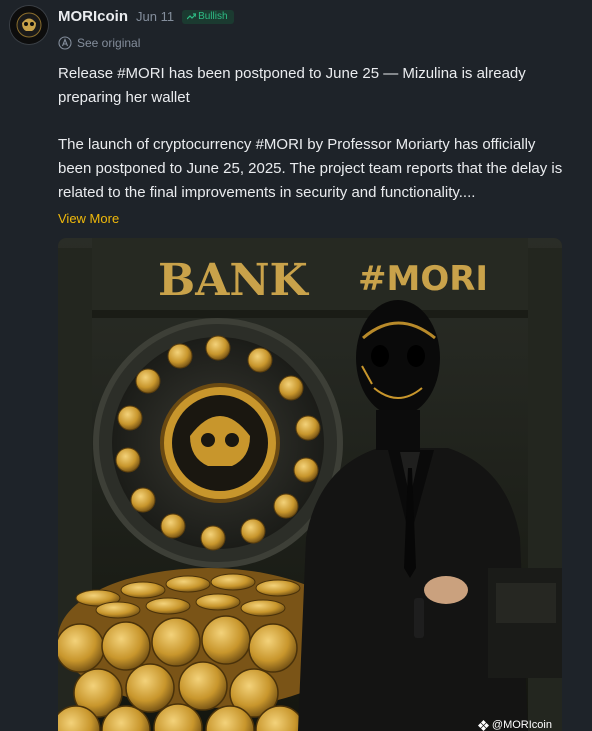 The height and width of the screenshot is (731, 592). What do you see at coordinates (65, 43) in the screenshot?
I see `translate-icon` at bounding box center [65, 43].